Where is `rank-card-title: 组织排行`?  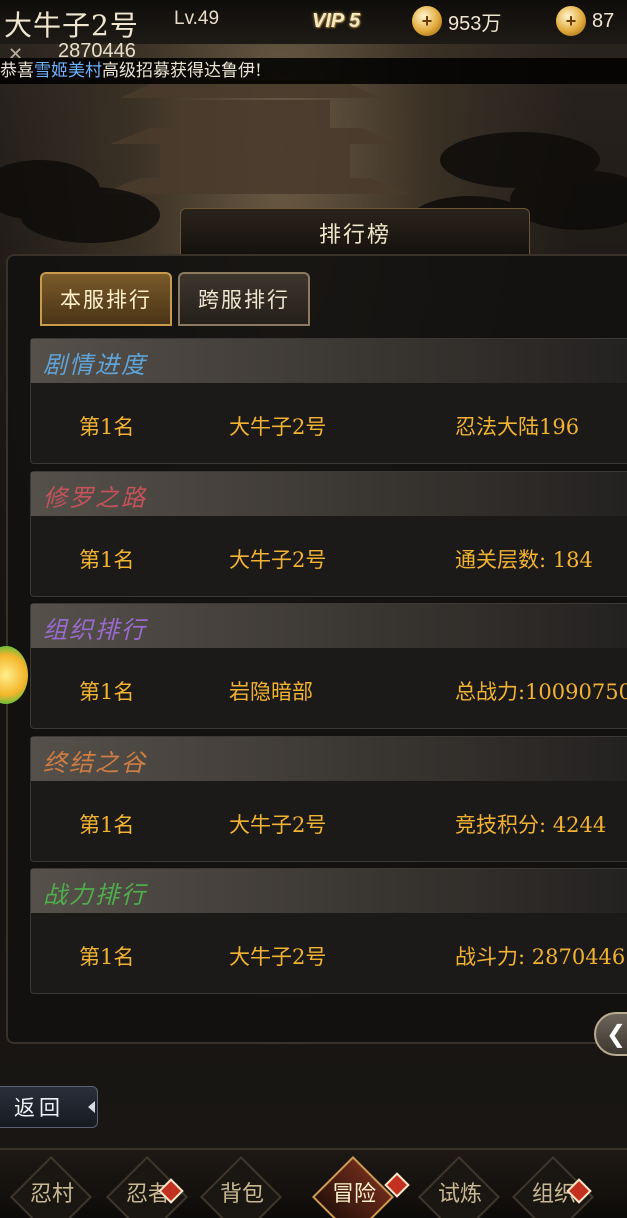 rank-card-title: 组织排行 is located at coordinates (95, 630).